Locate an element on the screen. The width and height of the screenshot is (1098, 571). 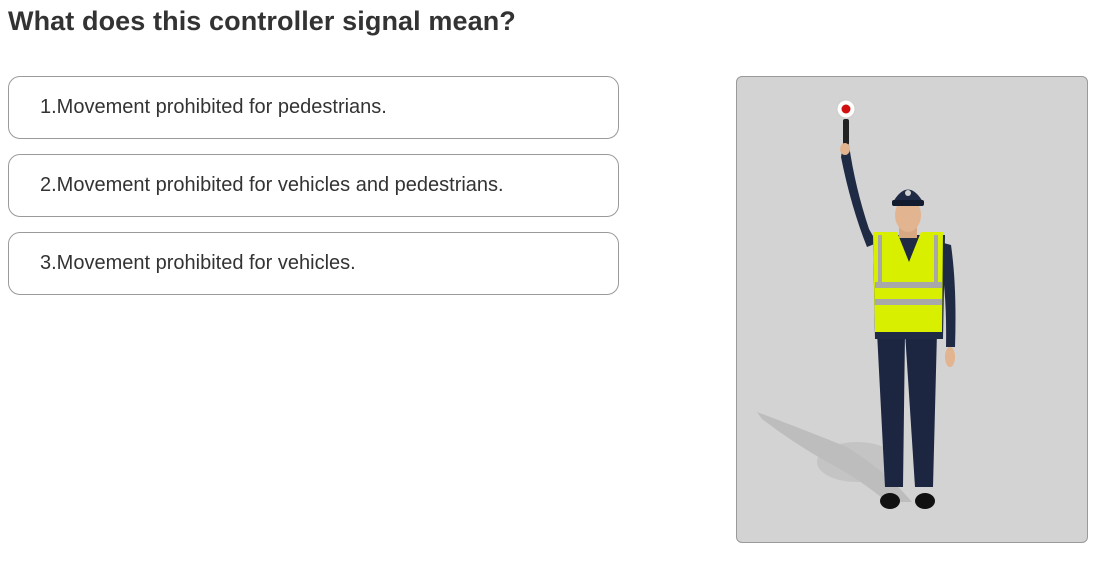
answer-option-1: 1.Movement prohibited for pedestrians. is located at coordinates (313, 107).